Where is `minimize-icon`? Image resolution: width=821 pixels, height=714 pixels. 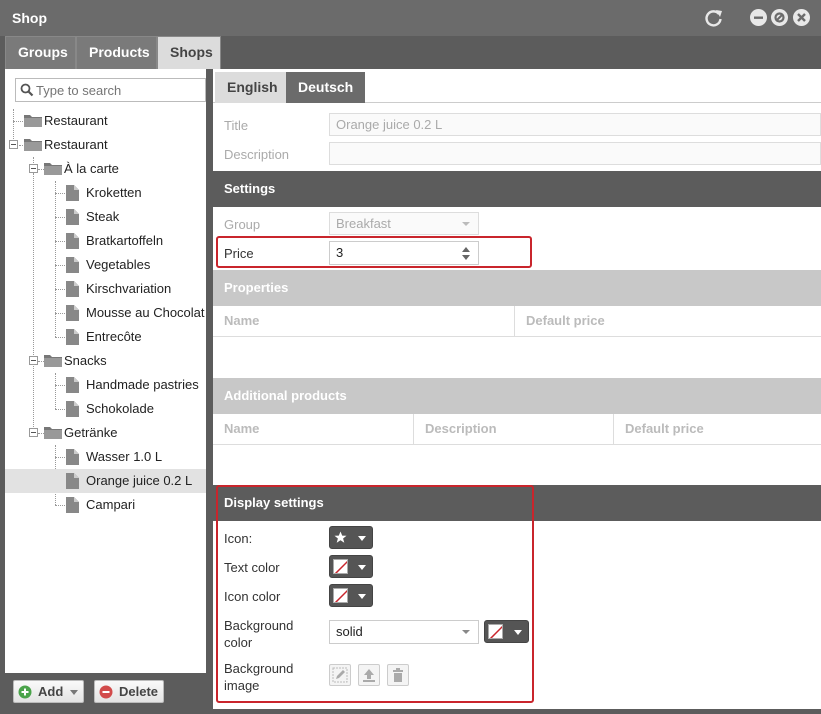 minimize-icon is located at coordinates (758, 17).